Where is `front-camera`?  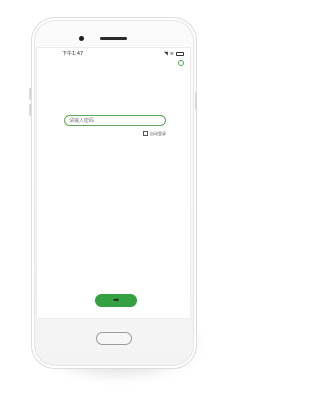
front-camera is located at coordinates (81, 38).